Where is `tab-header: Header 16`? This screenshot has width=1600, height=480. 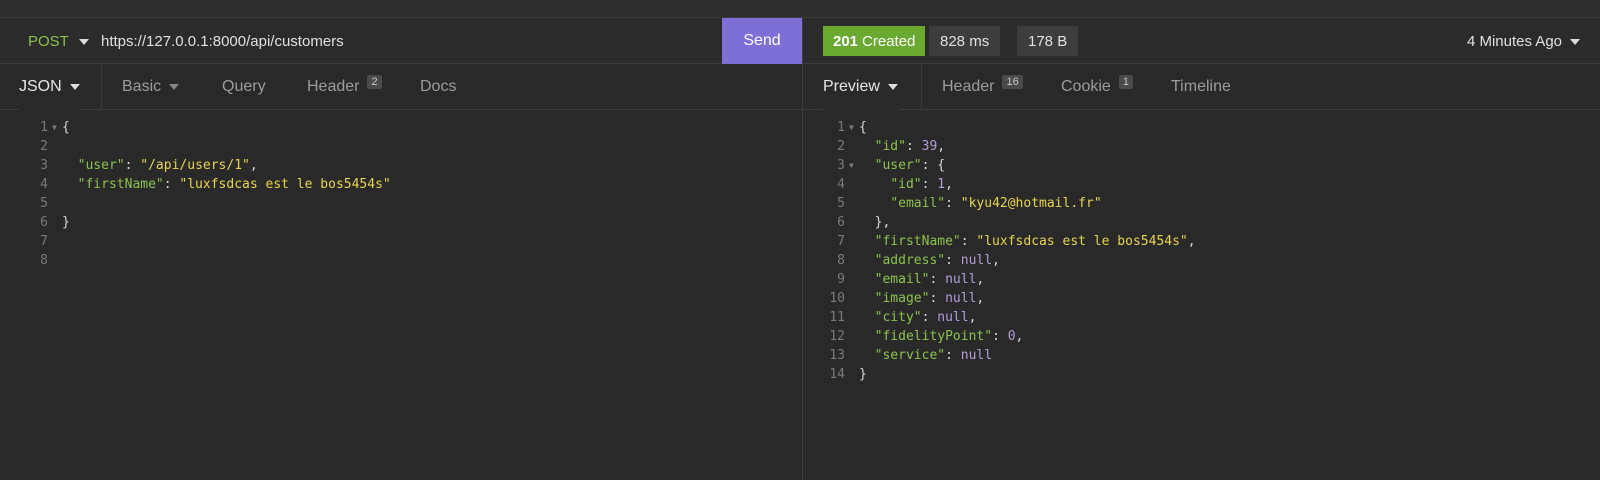
tab-header: Header 16 is located at coordinates (982, 87).